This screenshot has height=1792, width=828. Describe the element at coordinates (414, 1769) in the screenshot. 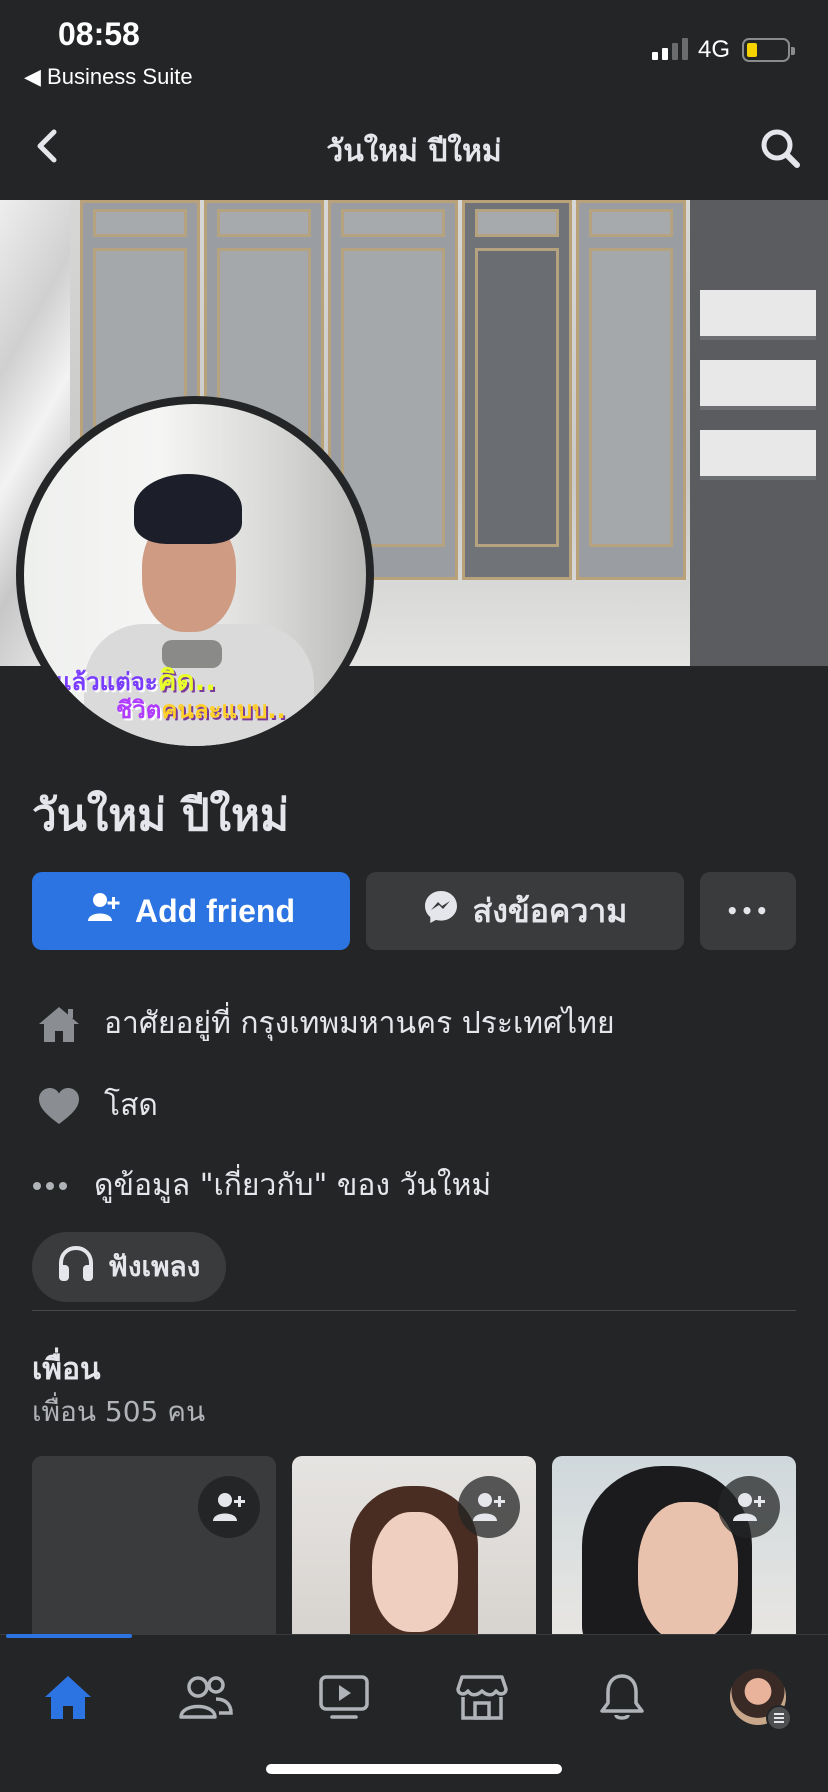

I see `home-indicator` at that location.